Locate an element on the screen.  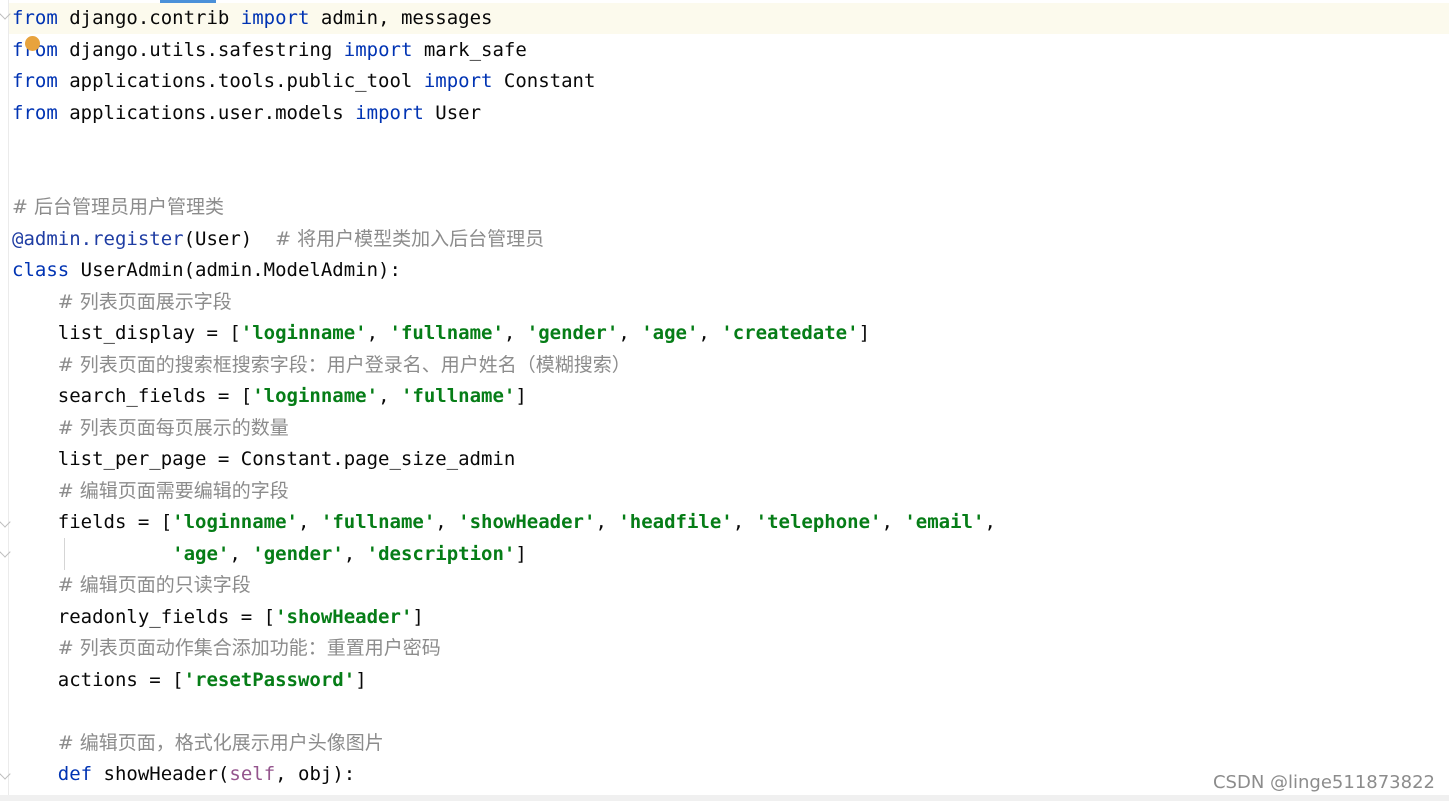
indent-guide is located at coordinates (64, 554).